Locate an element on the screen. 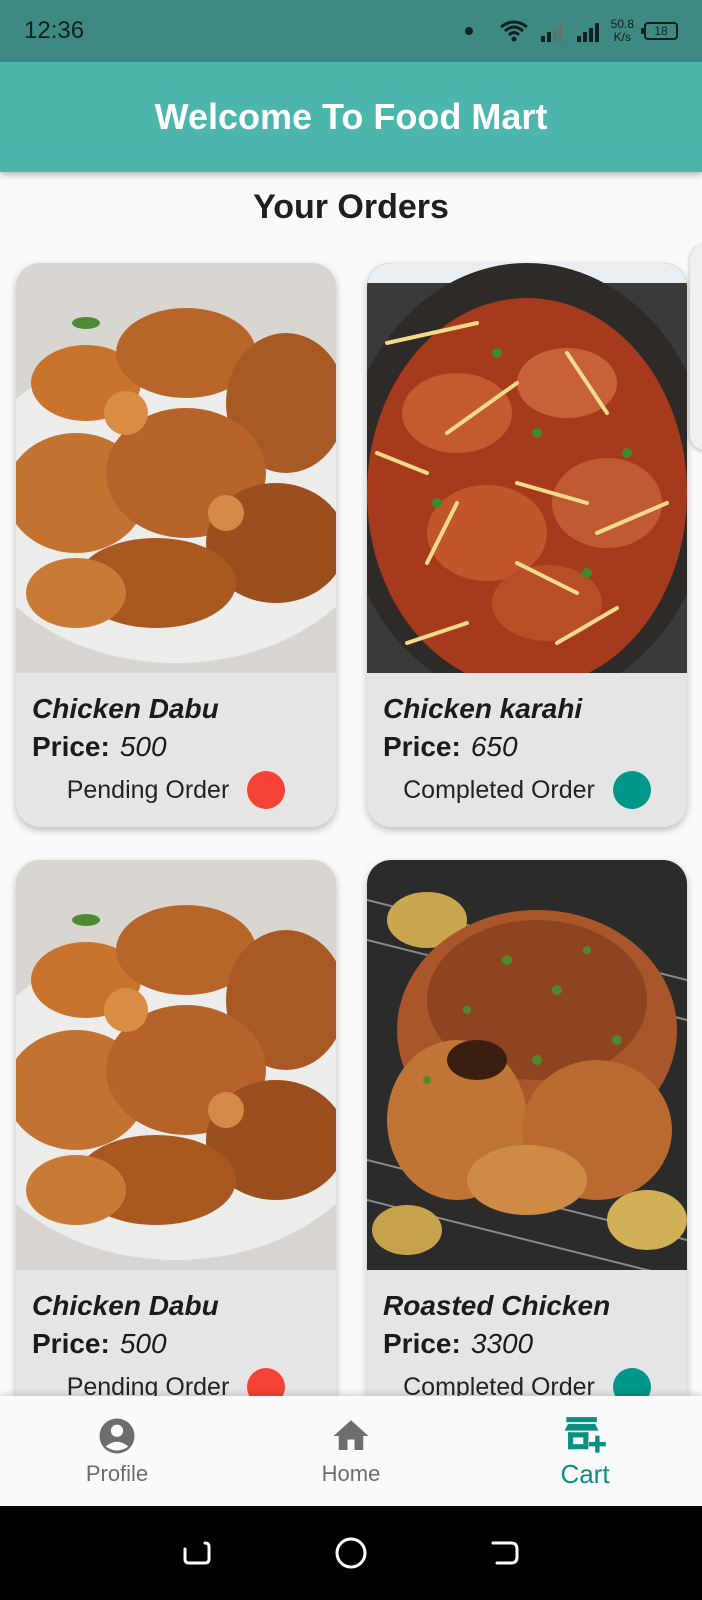 This screenshot has height=1600, width=702. roasted-chicken-image is located at coordinates (527, 1065).